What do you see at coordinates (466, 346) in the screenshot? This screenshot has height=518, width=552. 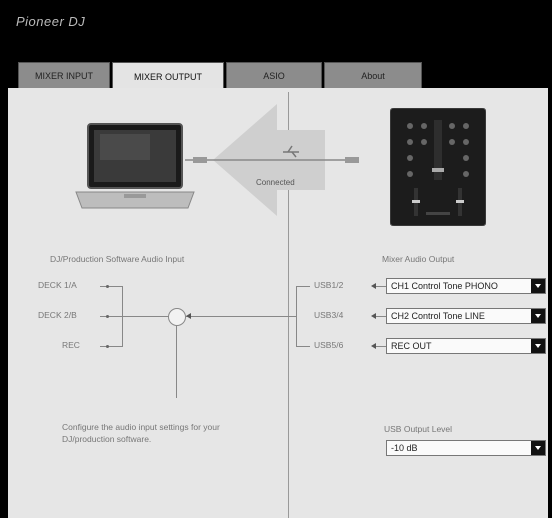 I see `output-select-usb5-6: REC OUT` at bounding box center [466, 346].